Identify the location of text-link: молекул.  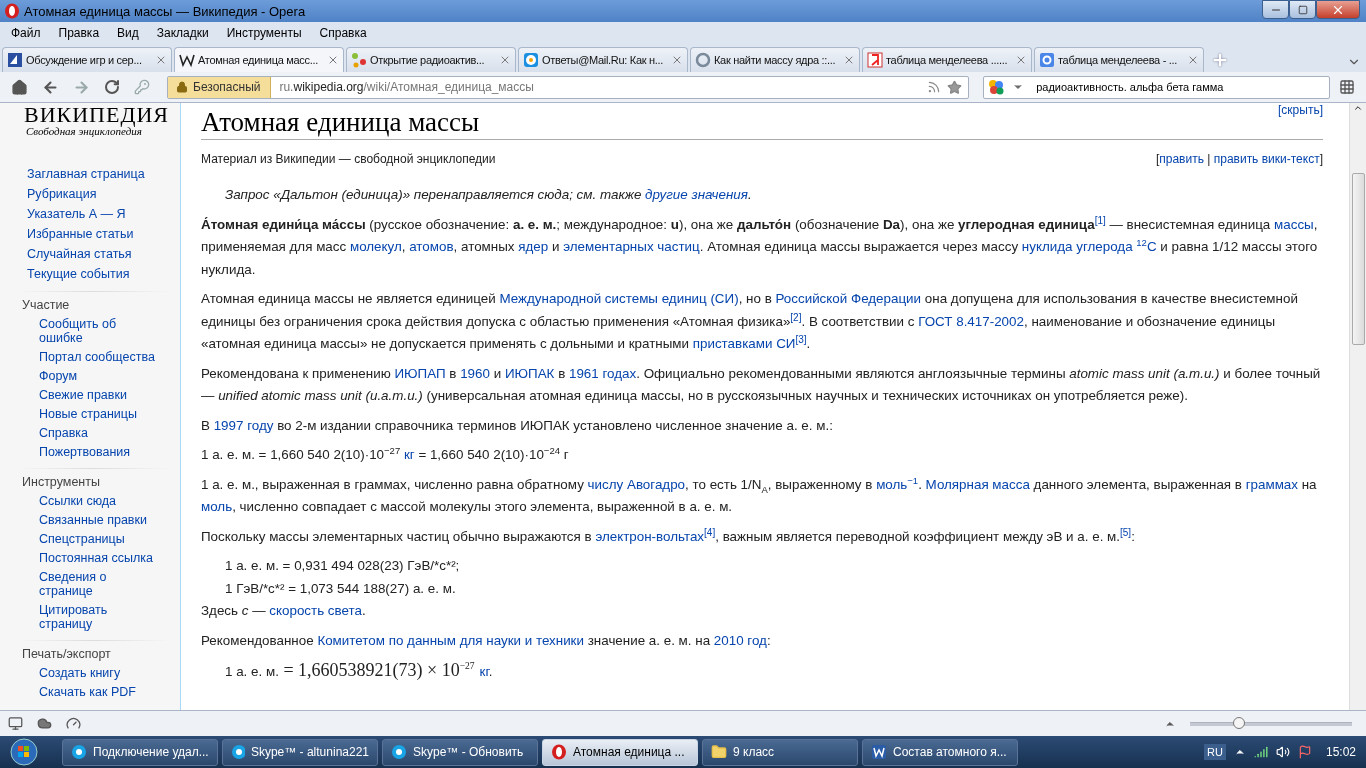
(375, 246).